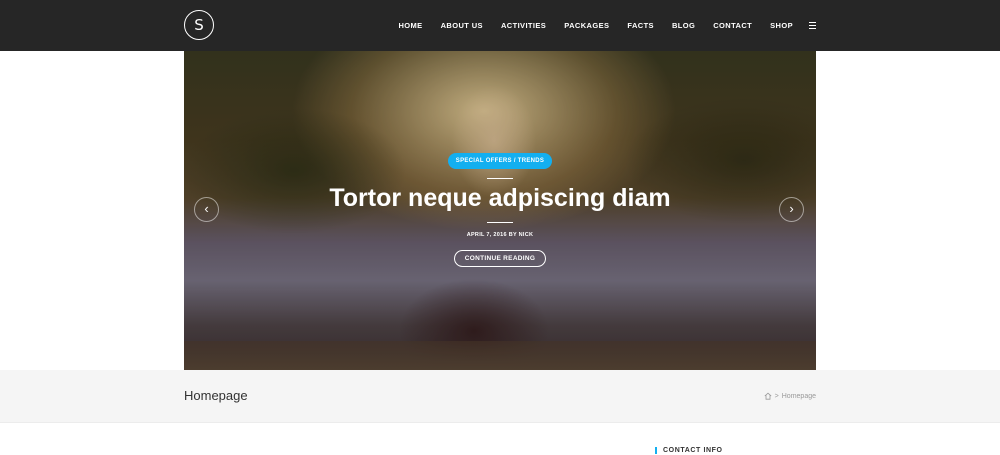 This screenshot has width=1000, height=455. Describe the element at coordinates (812, 25) in the screenshot. I see `hamburger-menu-icon` at that location.